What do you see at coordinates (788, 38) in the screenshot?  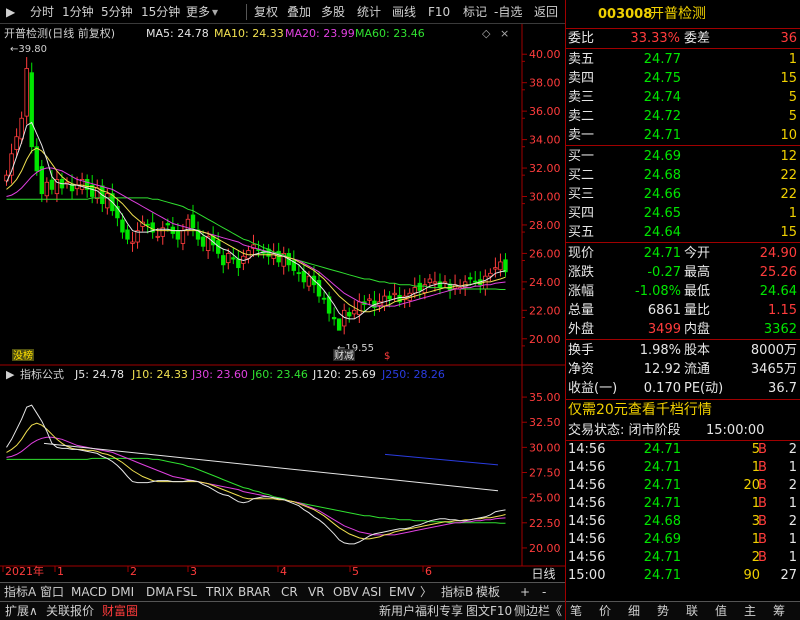 I see `weicha-value: 36` at bounding box center [788, 38].